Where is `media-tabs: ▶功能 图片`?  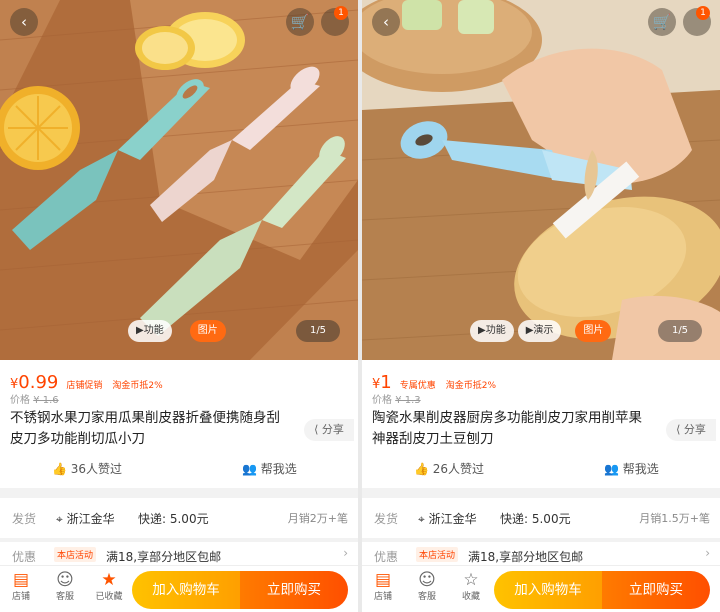
media-tabs: ▶功能 图片 is located at coordinates (177, 331).